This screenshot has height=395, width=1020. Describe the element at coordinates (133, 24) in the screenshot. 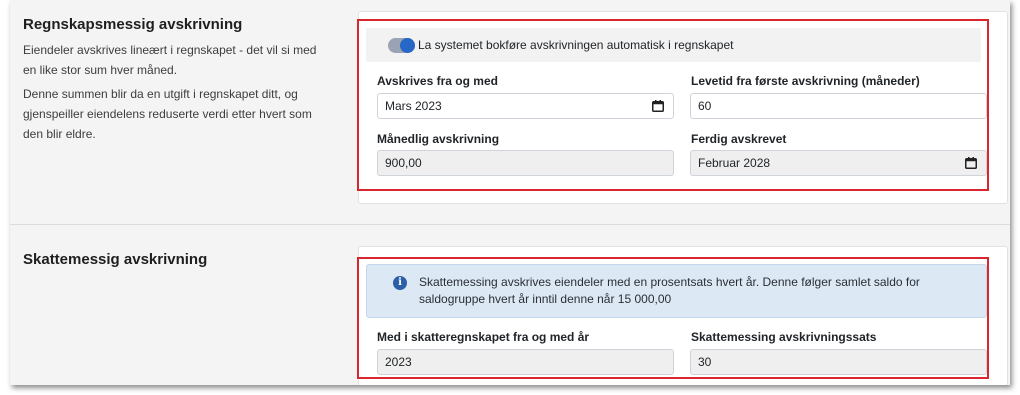

I see `section-title: Regnskapsmessig avskrivning` at that location.